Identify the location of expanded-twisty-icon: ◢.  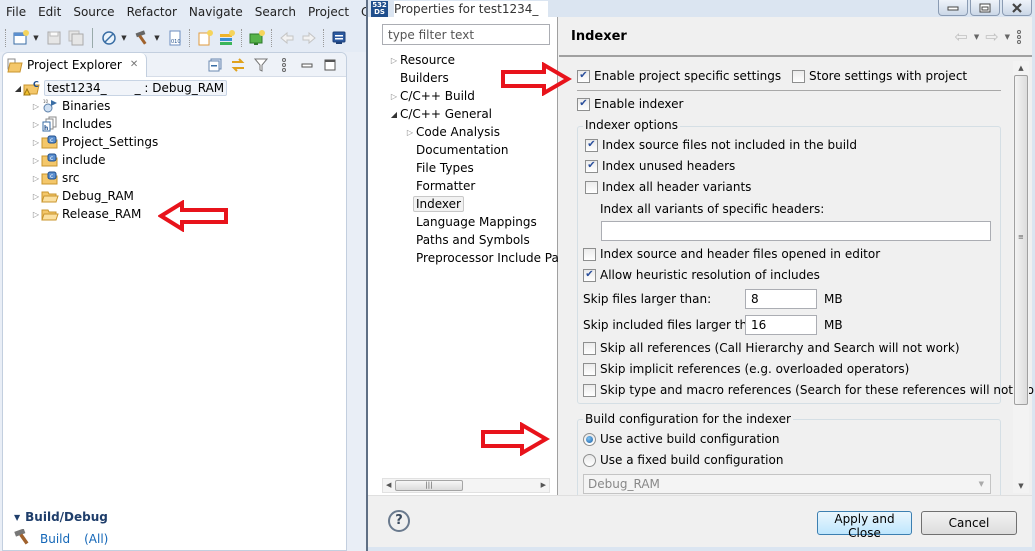
(18, 88).